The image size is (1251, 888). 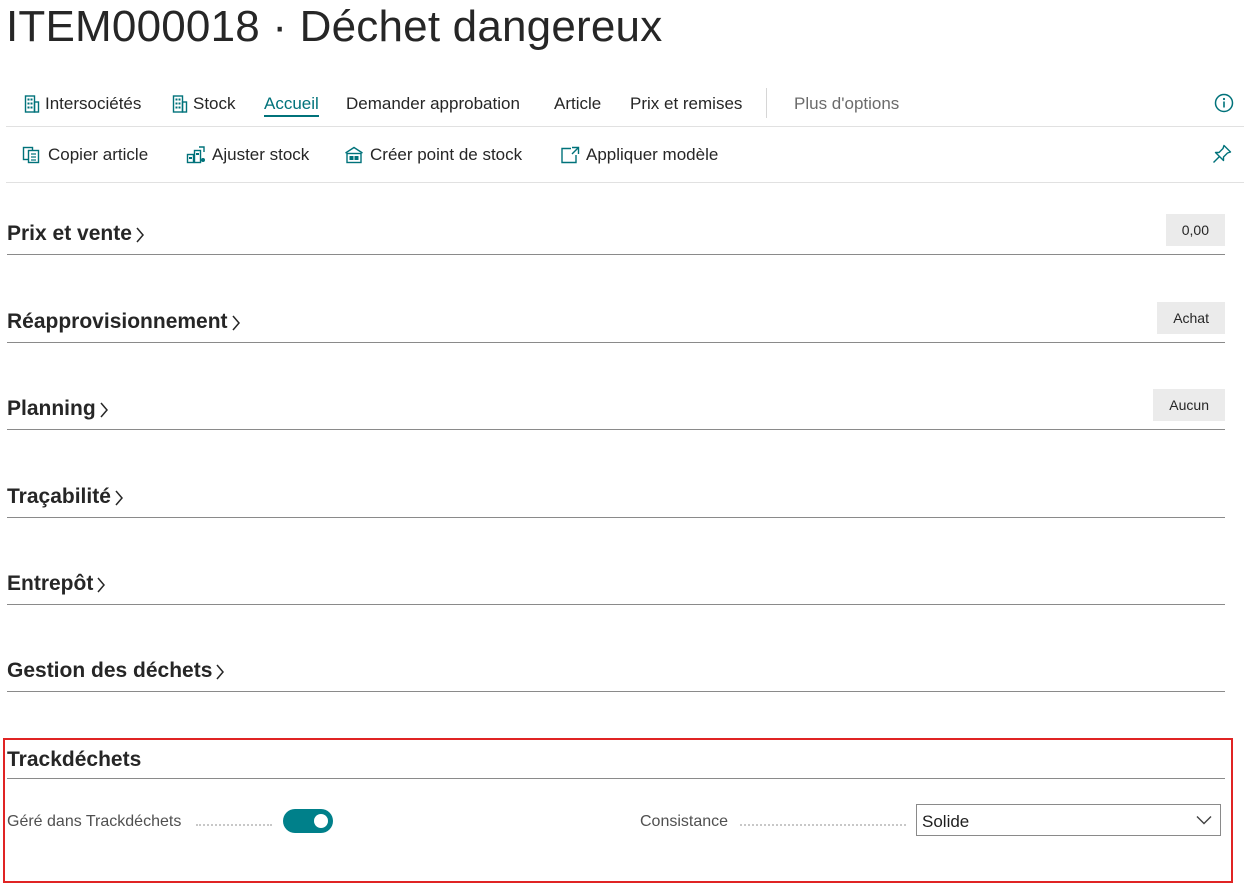 I want to click on section-summary-value: Aucun, so click(x=1189, y=405).